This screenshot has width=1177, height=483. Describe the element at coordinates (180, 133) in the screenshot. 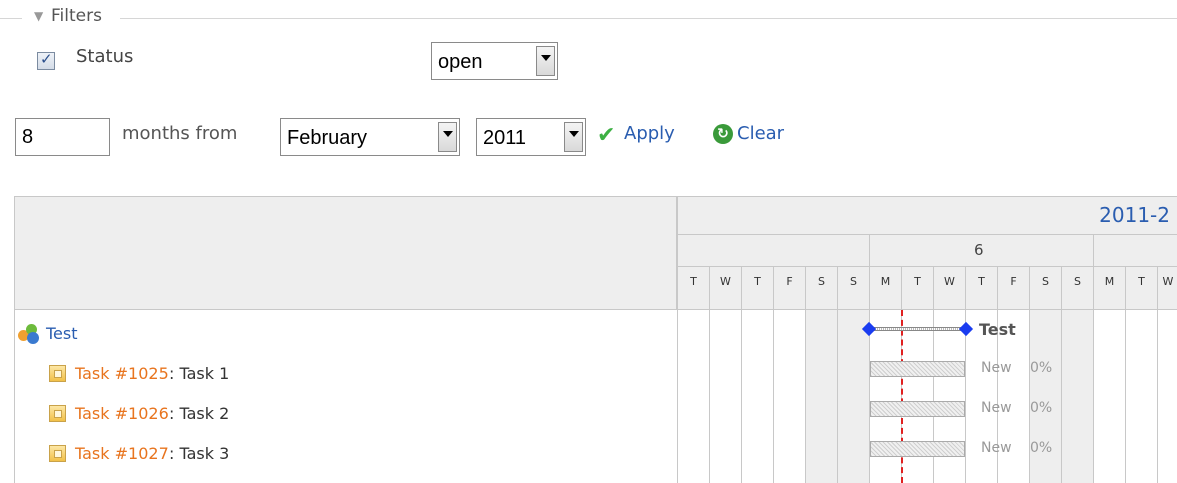

I see `months-from-label: months from` at that location.